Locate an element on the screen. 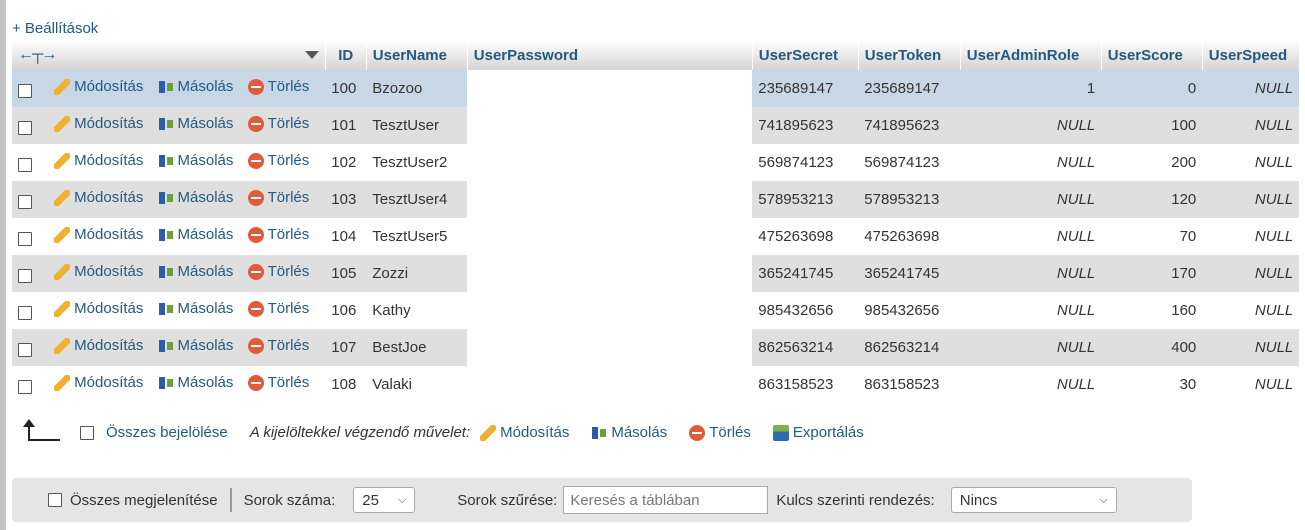  cell-usertoken: 569874123 is located at coordinates (909, 162).